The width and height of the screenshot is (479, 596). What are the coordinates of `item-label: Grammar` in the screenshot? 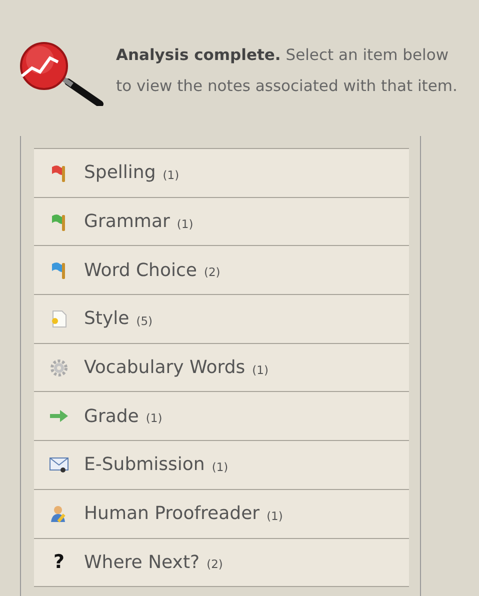 It's located at (127, 221).